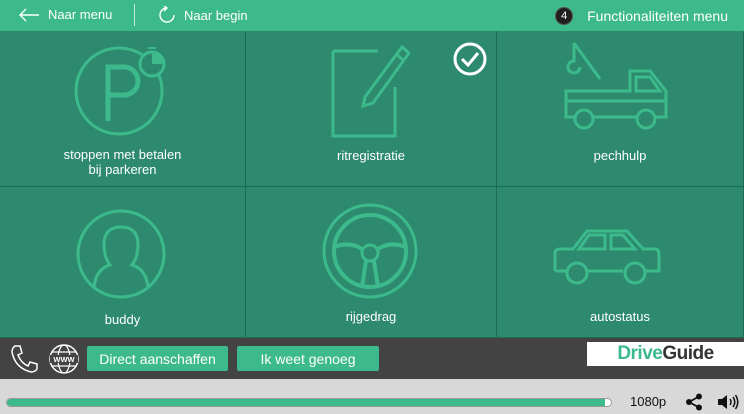 This screenshot has width=744, height=414. Describe the element at coordinates (29, 14) in the screenshot. I see `arrow-left-icon` at that location.